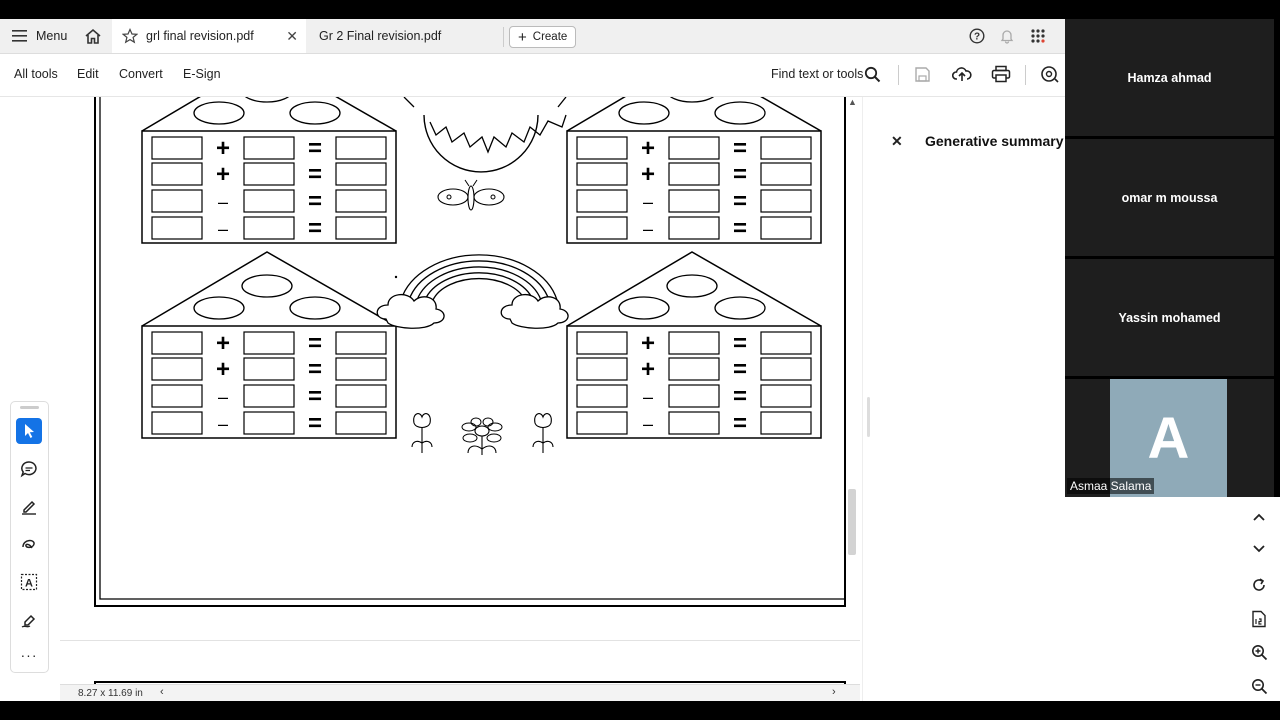 The width and height of the screenshot is (1280, 720). Describe the element at coordinates (269, 170) in the screenshot. I see `house-worksheet: + + – – = = = =` at that location.